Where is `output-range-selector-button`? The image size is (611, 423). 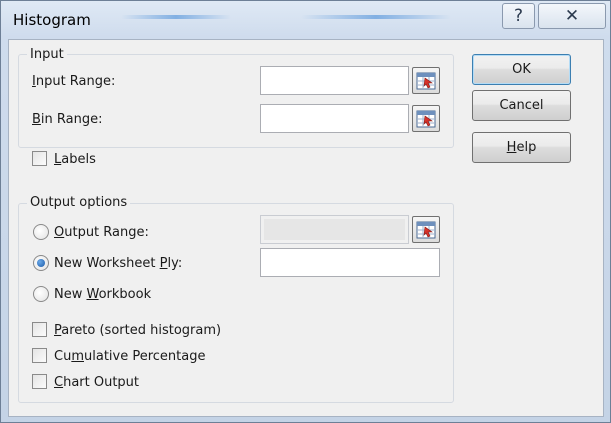
output-range-selector-button is located at coordinates (426, 229).